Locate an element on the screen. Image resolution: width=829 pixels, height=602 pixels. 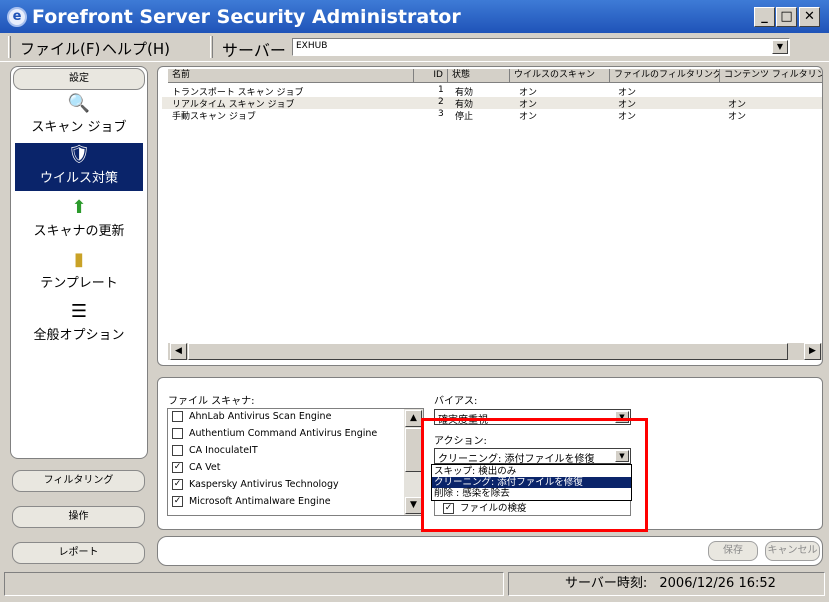
server-value: EXHUB is located at coordinates (312, 46).